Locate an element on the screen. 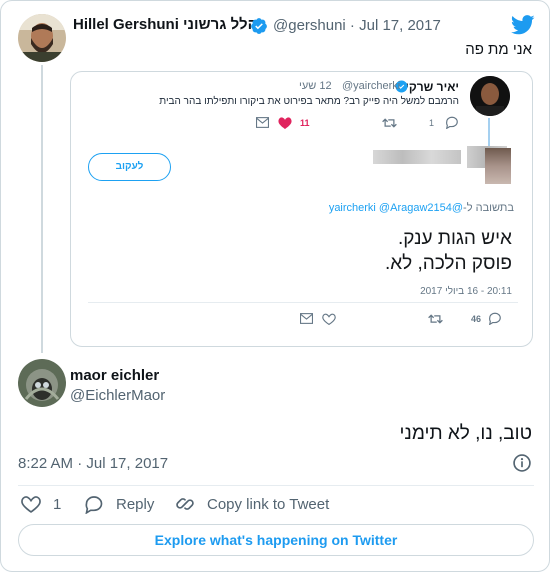 This screenshot has width=550, height=572. reply-to-prefix: בתשובה ל- is located at coordinates (488, 208).